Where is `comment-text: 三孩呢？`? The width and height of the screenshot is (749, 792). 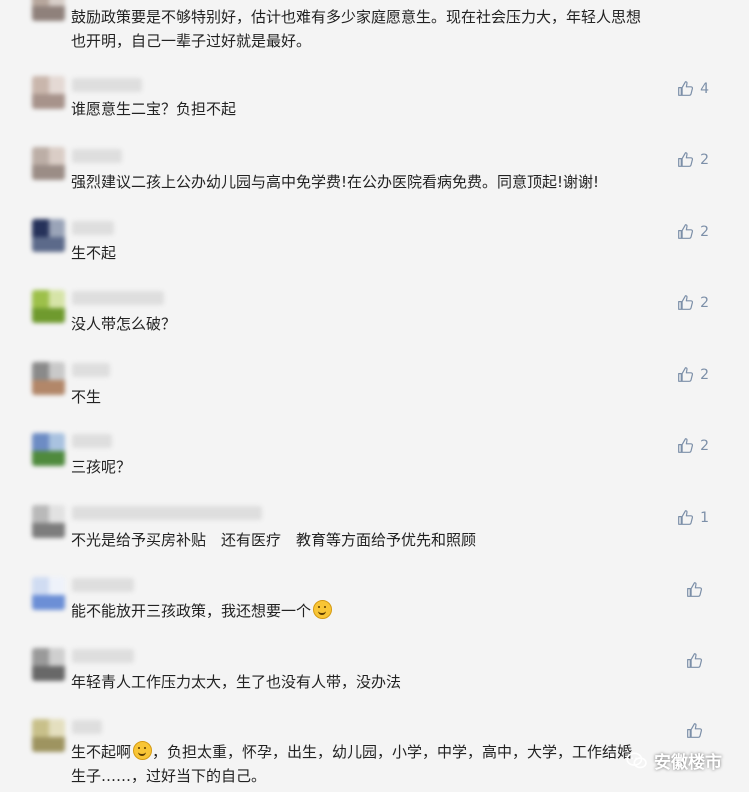 comment-text: 三孩呢？ is located at coordinates (101, 467).